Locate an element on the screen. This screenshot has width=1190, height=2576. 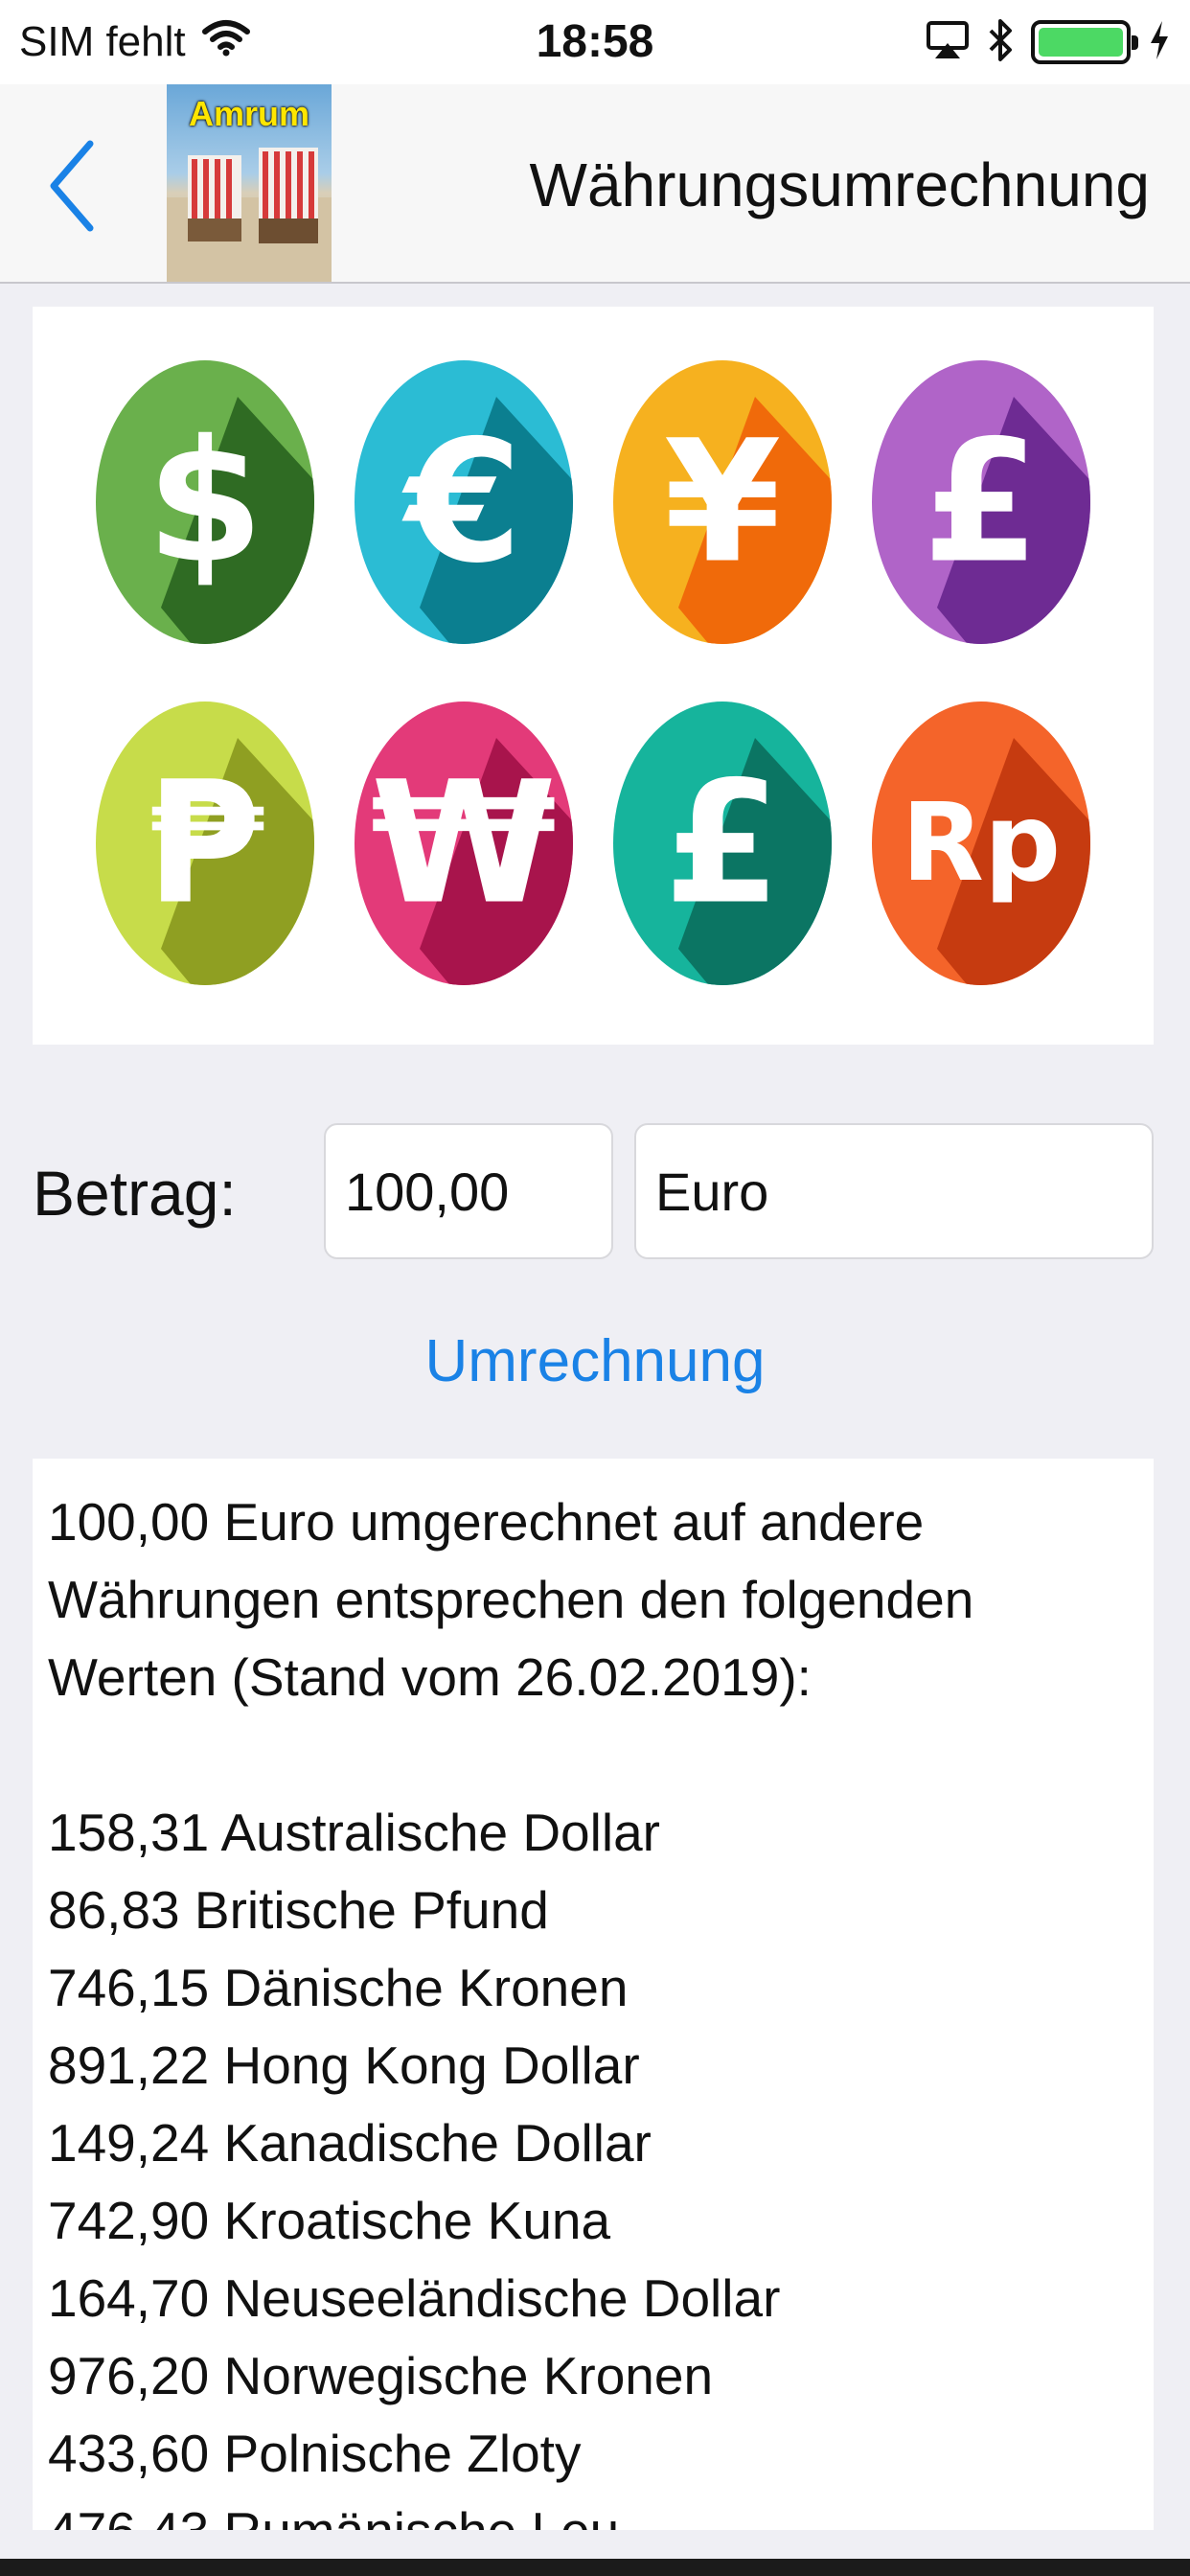
currency-symbol: $ is located at coordinates (205, 502).